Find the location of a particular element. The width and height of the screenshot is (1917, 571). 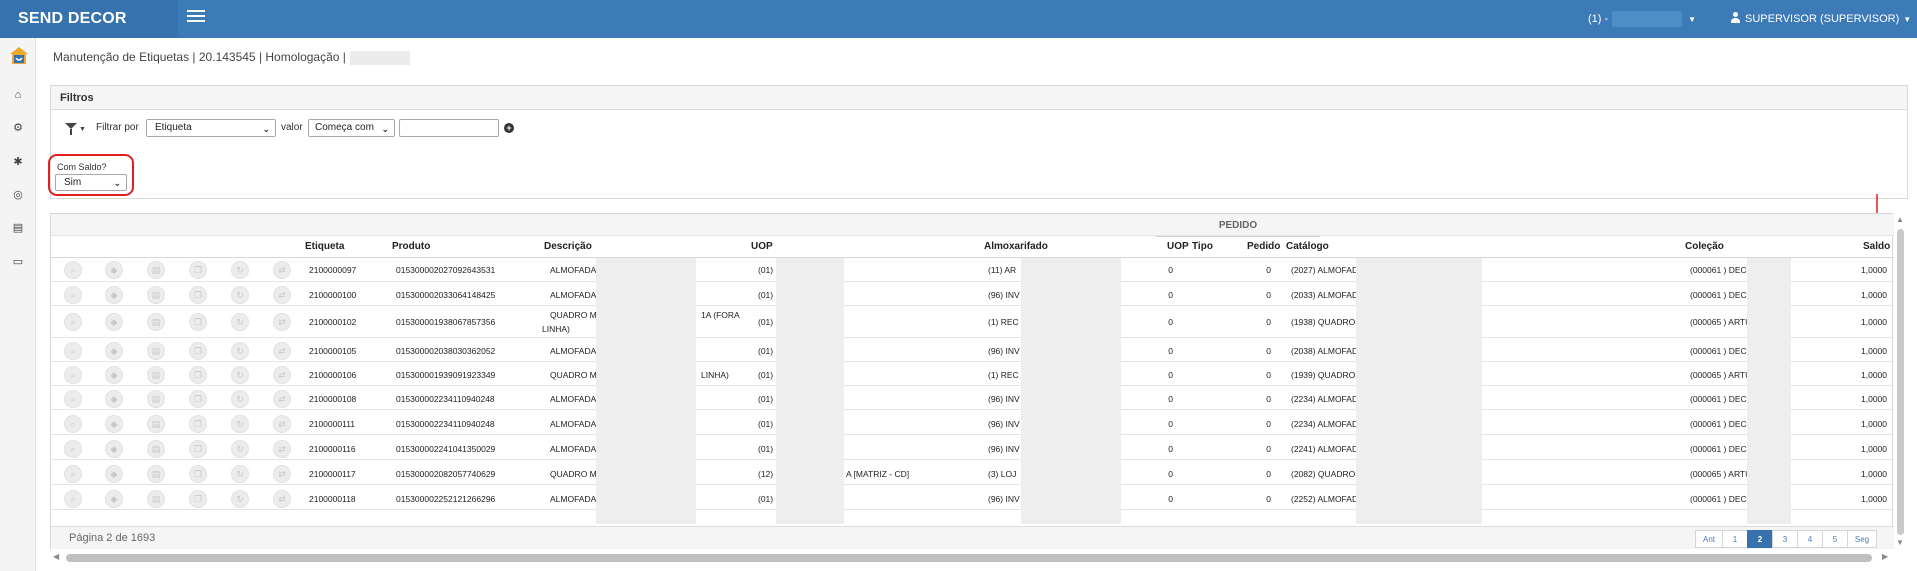

page-1-button: 1 is located at coordinates (1735, 539).